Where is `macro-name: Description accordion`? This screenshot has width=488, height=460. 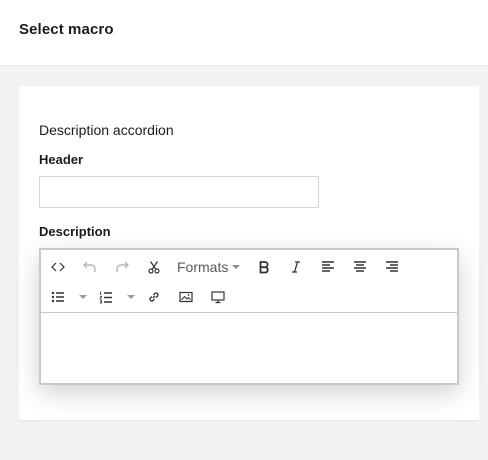
macro-name: Description accordion is located at coordinates (106, 130).